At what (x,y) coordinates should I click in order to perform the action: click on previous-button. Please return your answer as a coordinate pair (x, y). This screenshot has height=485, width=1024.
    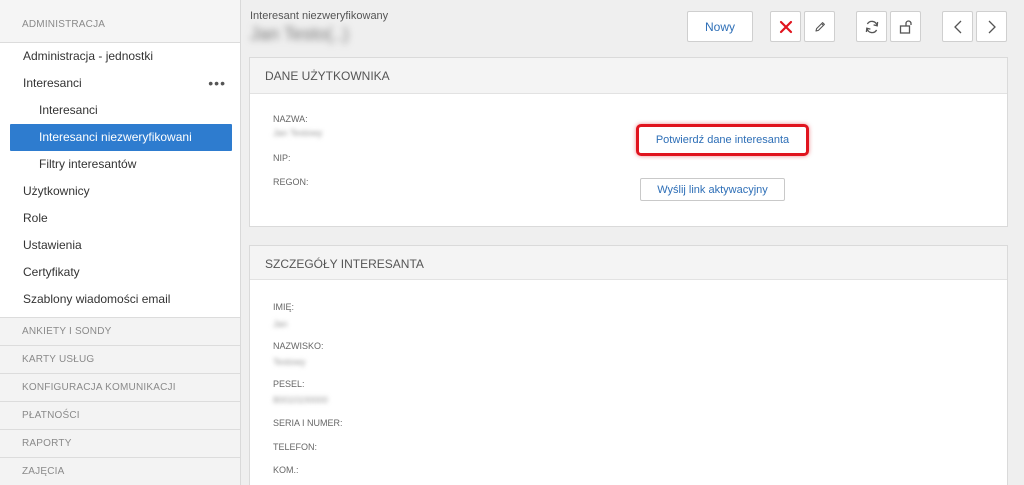
    Looking at the image, I should click on (957, 26).